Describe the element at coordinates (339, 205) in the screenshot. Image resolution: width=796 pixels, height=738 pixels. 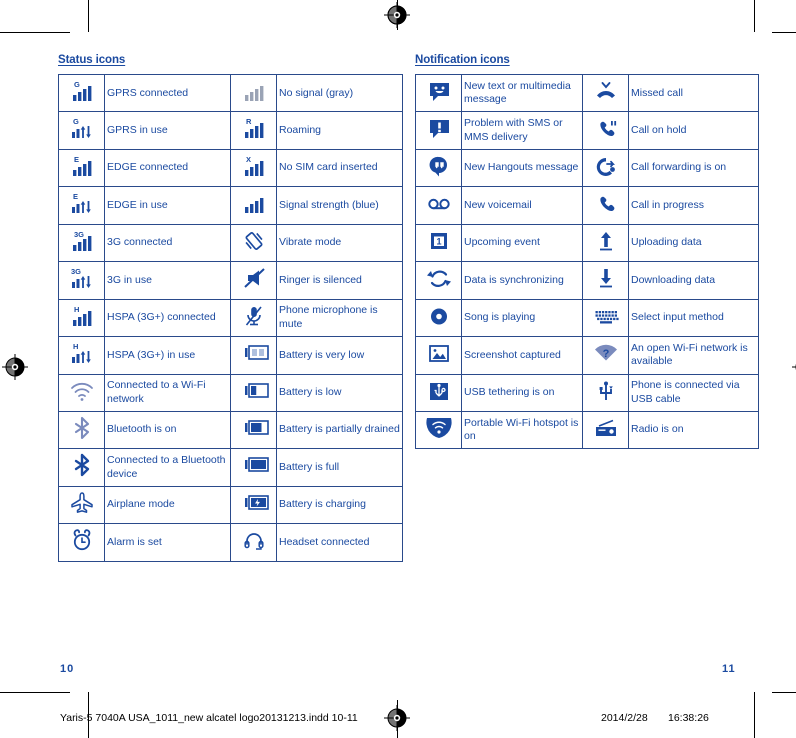
I see `icon-description: Signal strength (blue)` at that location.